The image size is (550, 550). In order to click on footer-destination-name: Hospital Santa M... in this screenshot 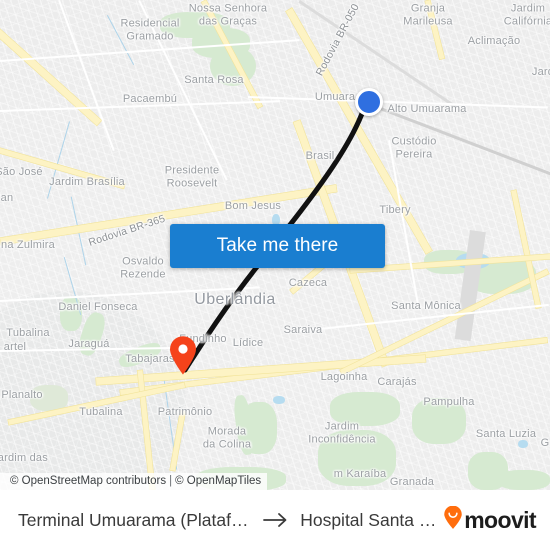, I will do `click(372, 519)`.